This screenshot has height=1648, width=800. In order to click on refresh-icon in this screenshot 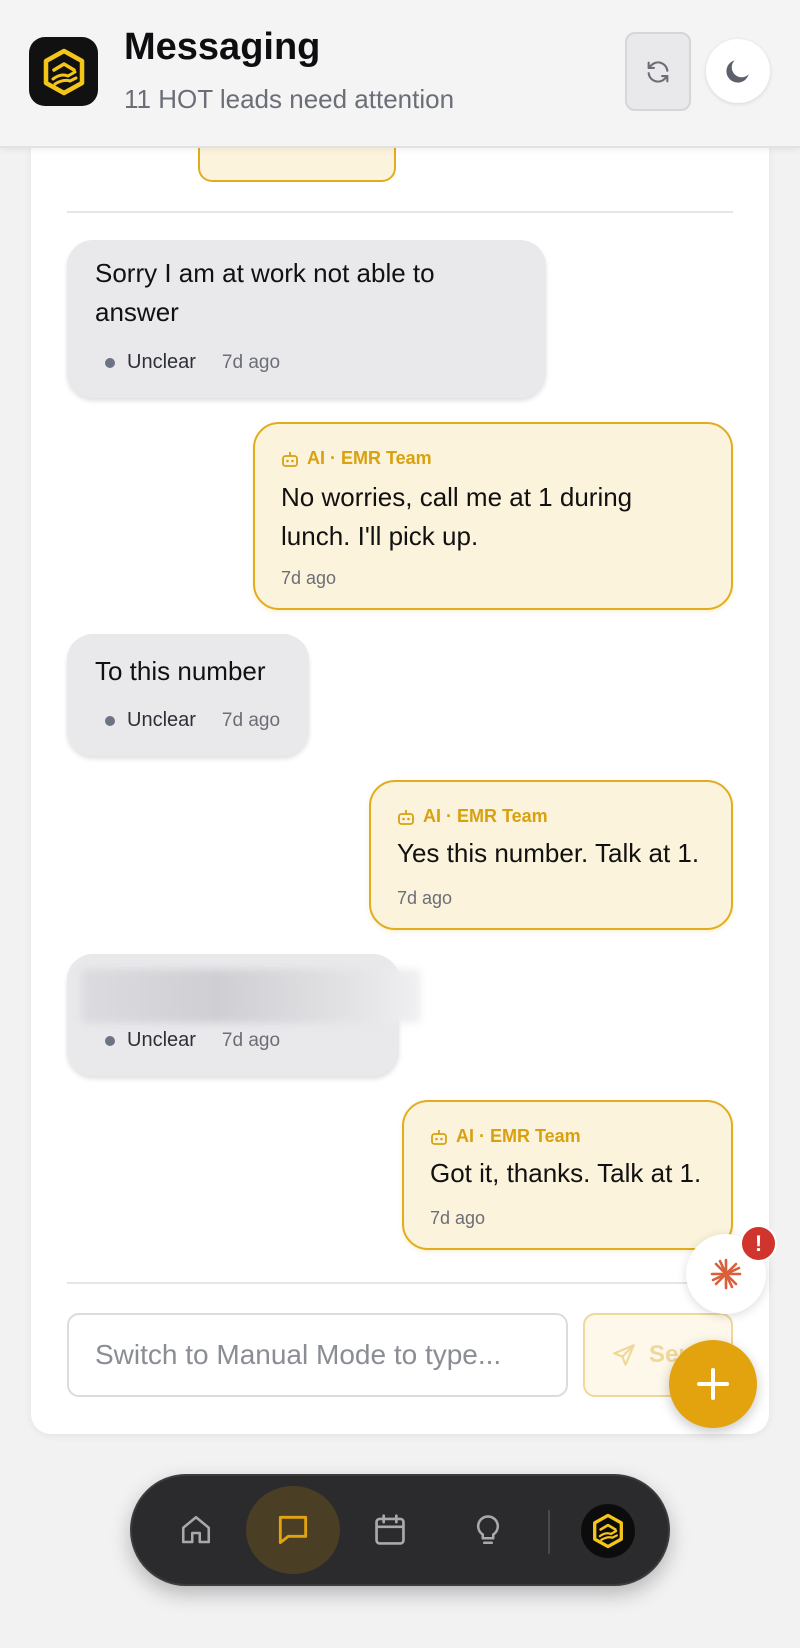, I will do `click(658, 71)`.